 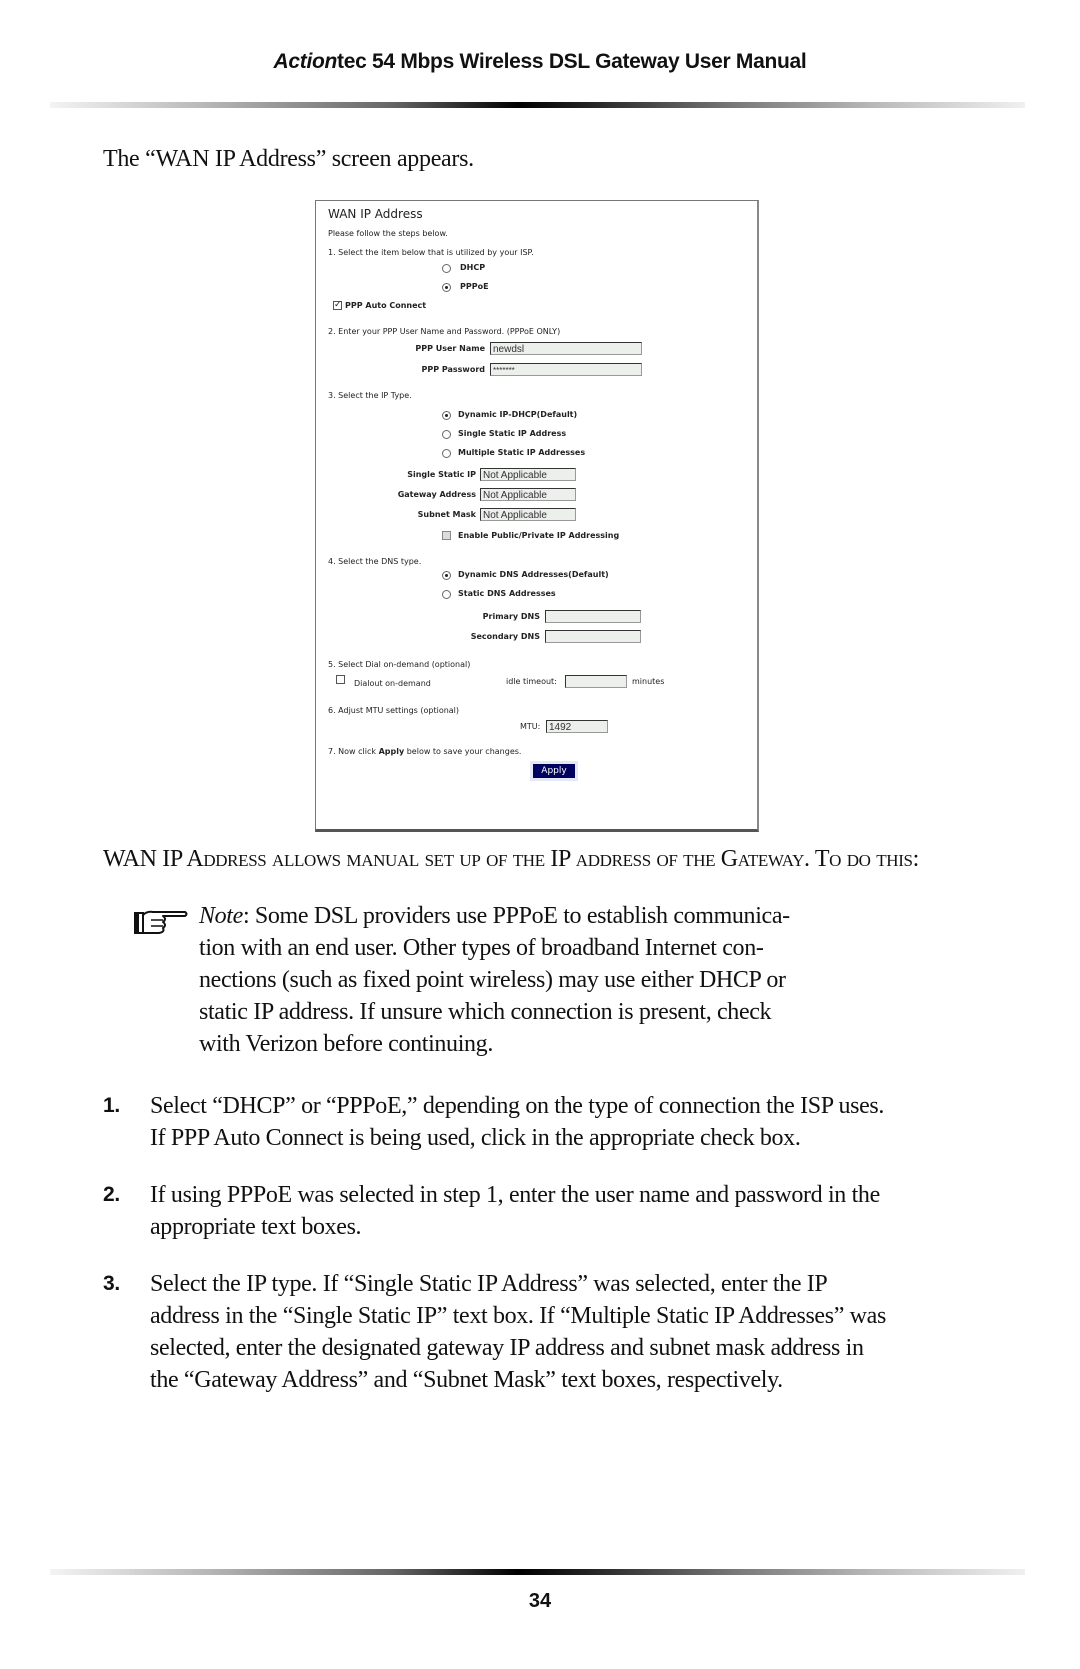 What do you see at coordinates (370, 395) in the screenshot?
I see `step-3-text: 3. Select the IP Type.` at bounding box center [370, 395].